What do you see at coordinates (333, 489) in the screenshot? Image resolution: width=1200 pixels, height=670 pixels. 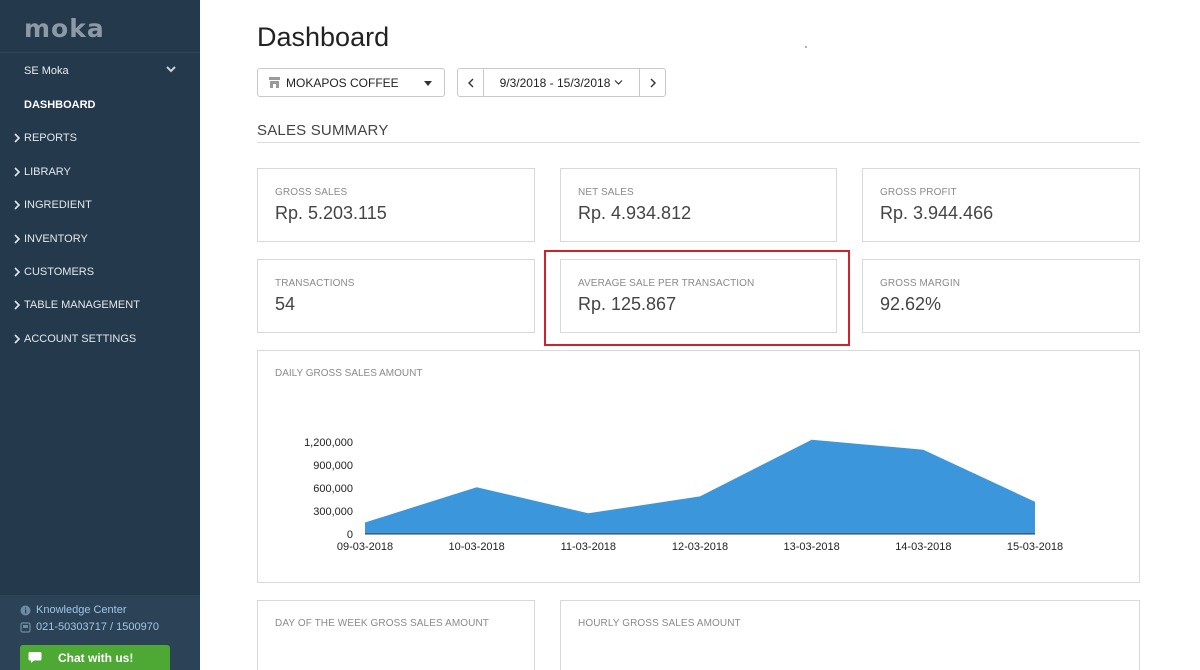 I see `y-tick-label: 600,000` at bounding box center [333, 489].